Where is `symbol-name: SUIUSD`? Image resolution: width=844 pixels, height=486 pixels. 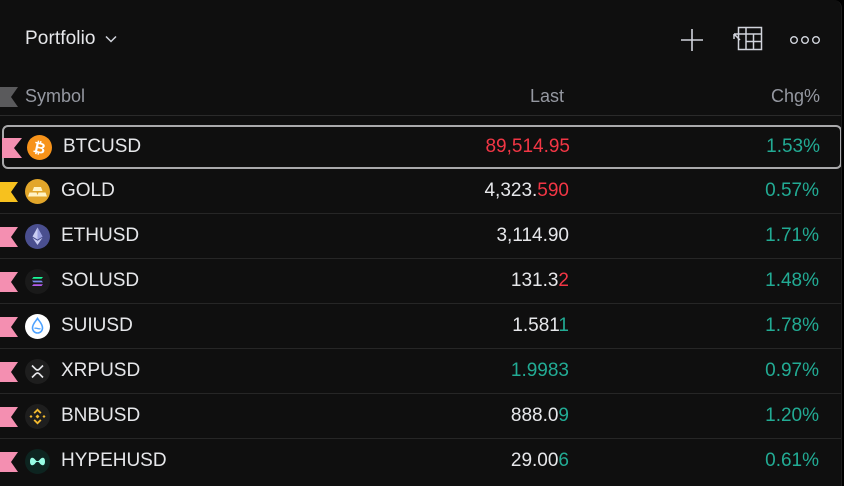
symbol-name: SUIUSD is located at coordinates (97, 325).